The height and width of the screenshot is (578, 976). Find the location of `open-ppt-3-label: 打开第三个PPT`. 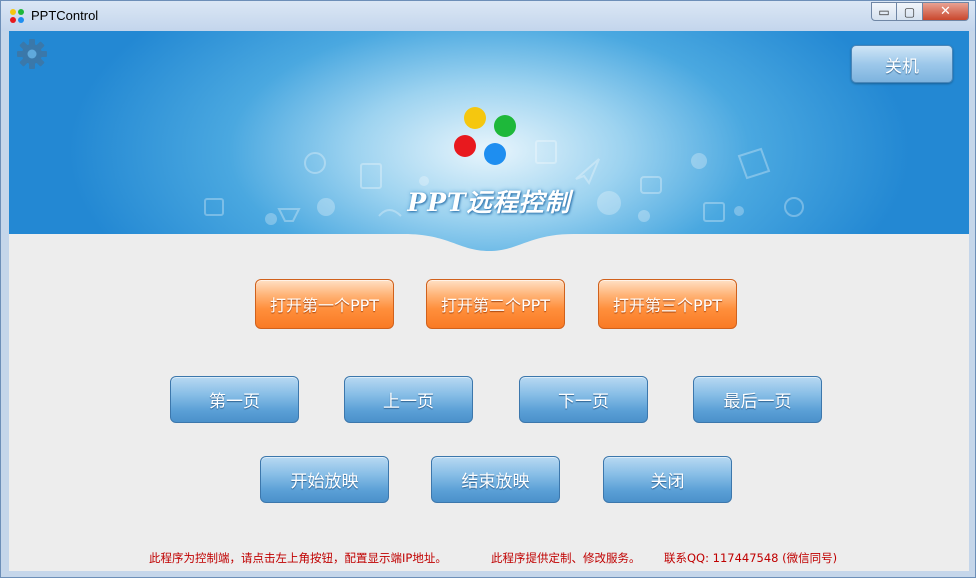

open-ppt-3-label: 打开第三个PPT is located at coordinates (667, 305).